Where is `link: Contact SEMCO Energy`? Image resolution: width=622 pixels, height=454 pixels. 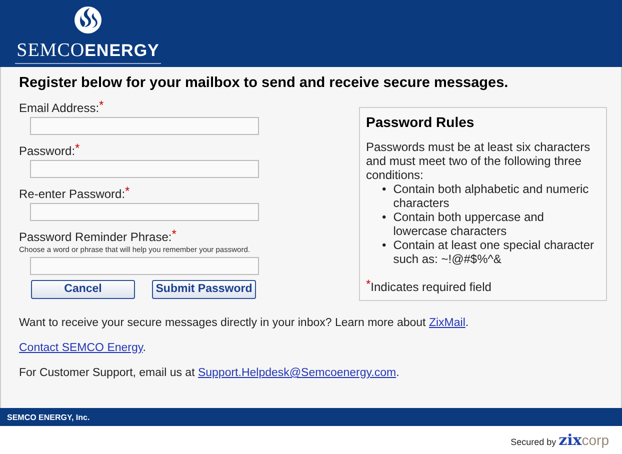 link: Contact SEMCO Energy is located at coordinates (81, 348).